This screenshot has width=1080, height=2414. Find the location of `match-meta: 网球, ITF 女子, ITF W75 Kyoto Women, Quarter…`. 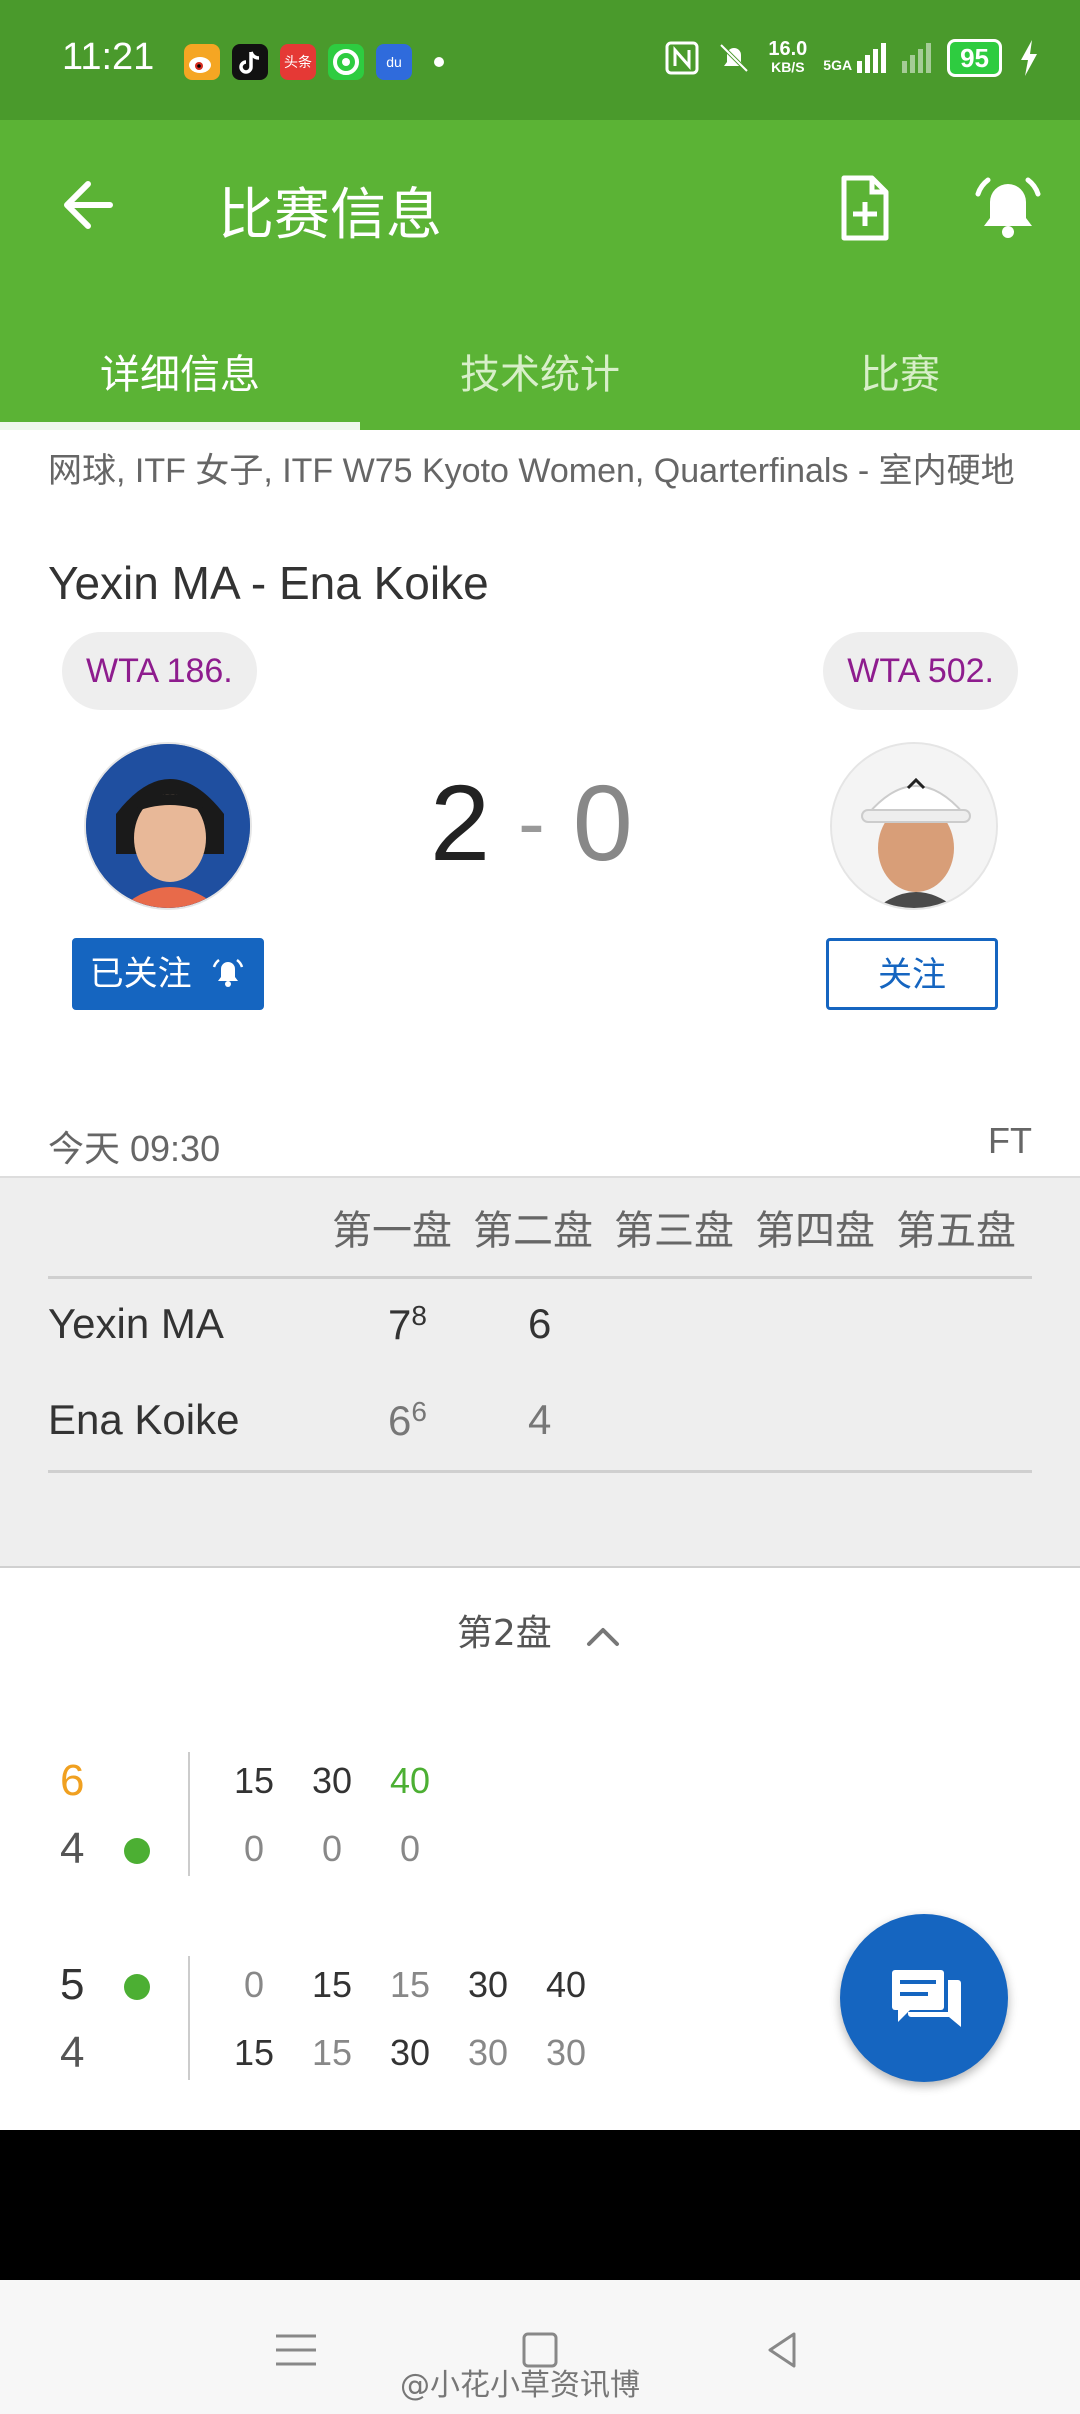

match-meta: 网球, ITF 女子, ITF W75 Kyoto Women, Quarter… is located at coordinates (531, 471).